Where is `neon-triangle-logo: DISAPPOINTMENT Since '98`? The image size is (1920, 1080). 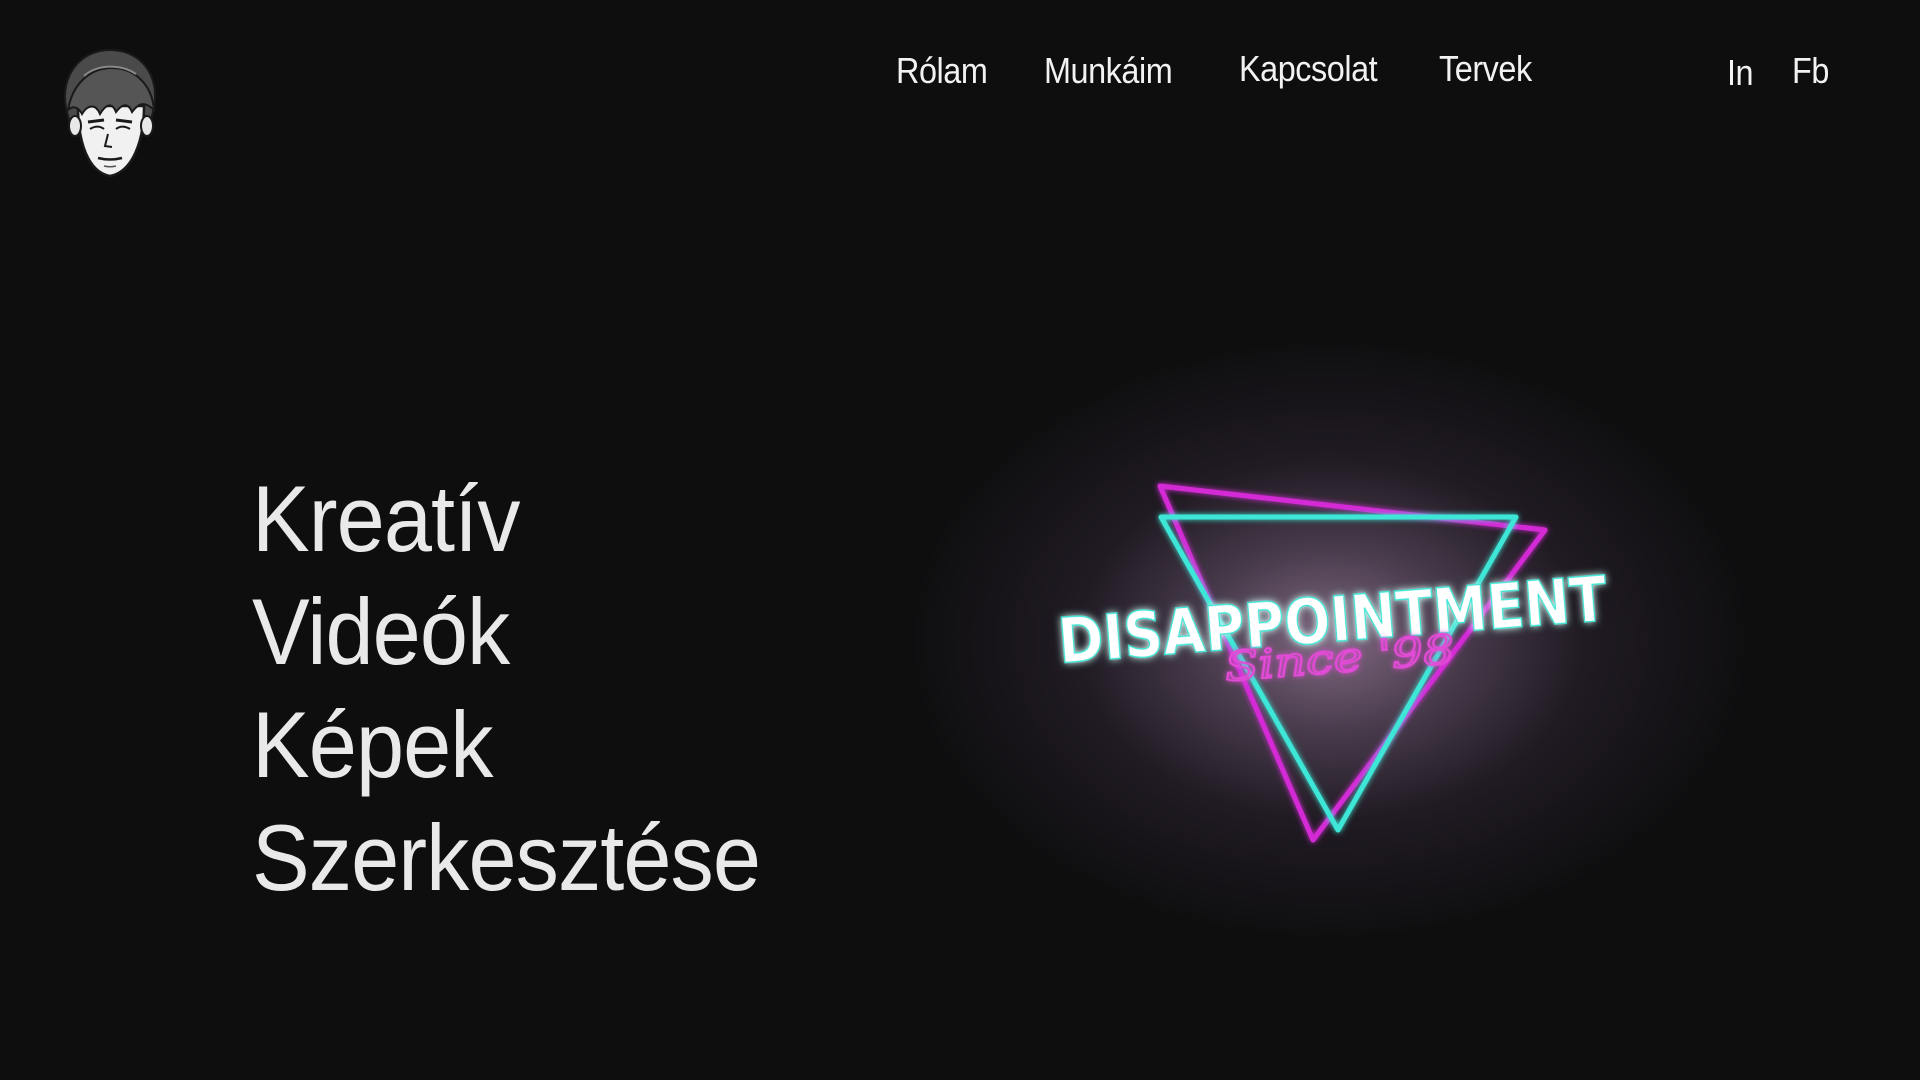 neon-triangle-logo: DISAPPOINTMENT Since '98 is located at coordinates (1332, 663).